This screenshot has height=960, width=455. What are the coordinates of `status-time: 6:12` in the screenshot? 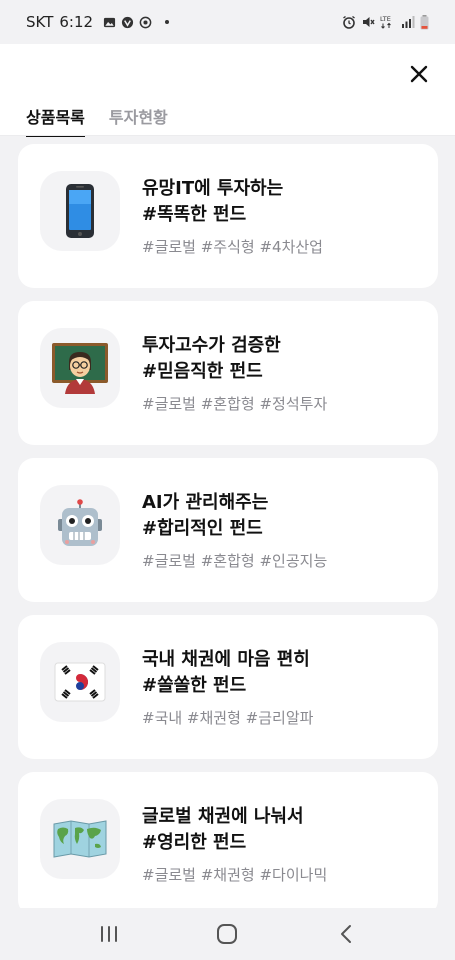 It's located at (76, 22).